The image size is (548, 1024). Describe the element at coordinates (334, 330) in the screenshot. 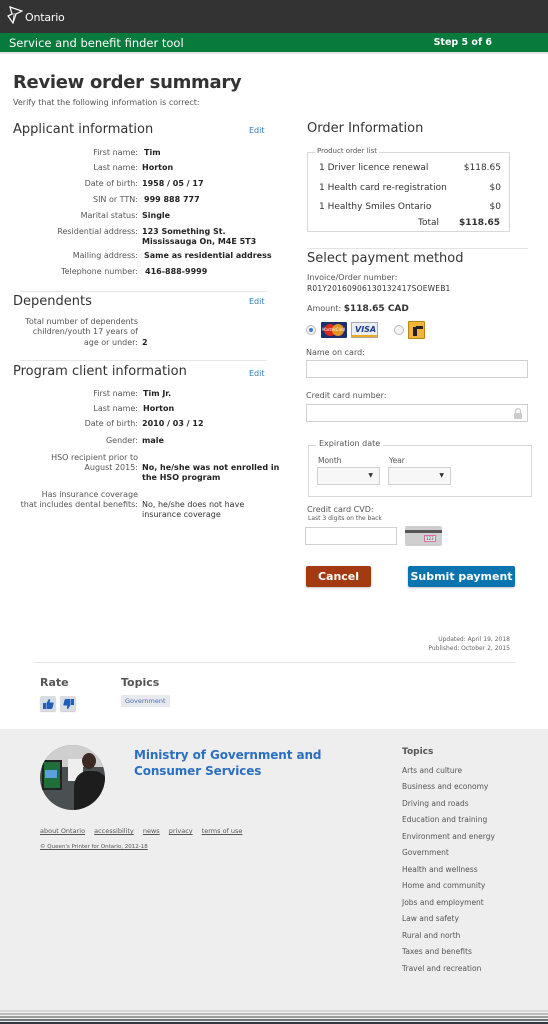

I see `mastercard-icon: MasterCard` at that location.